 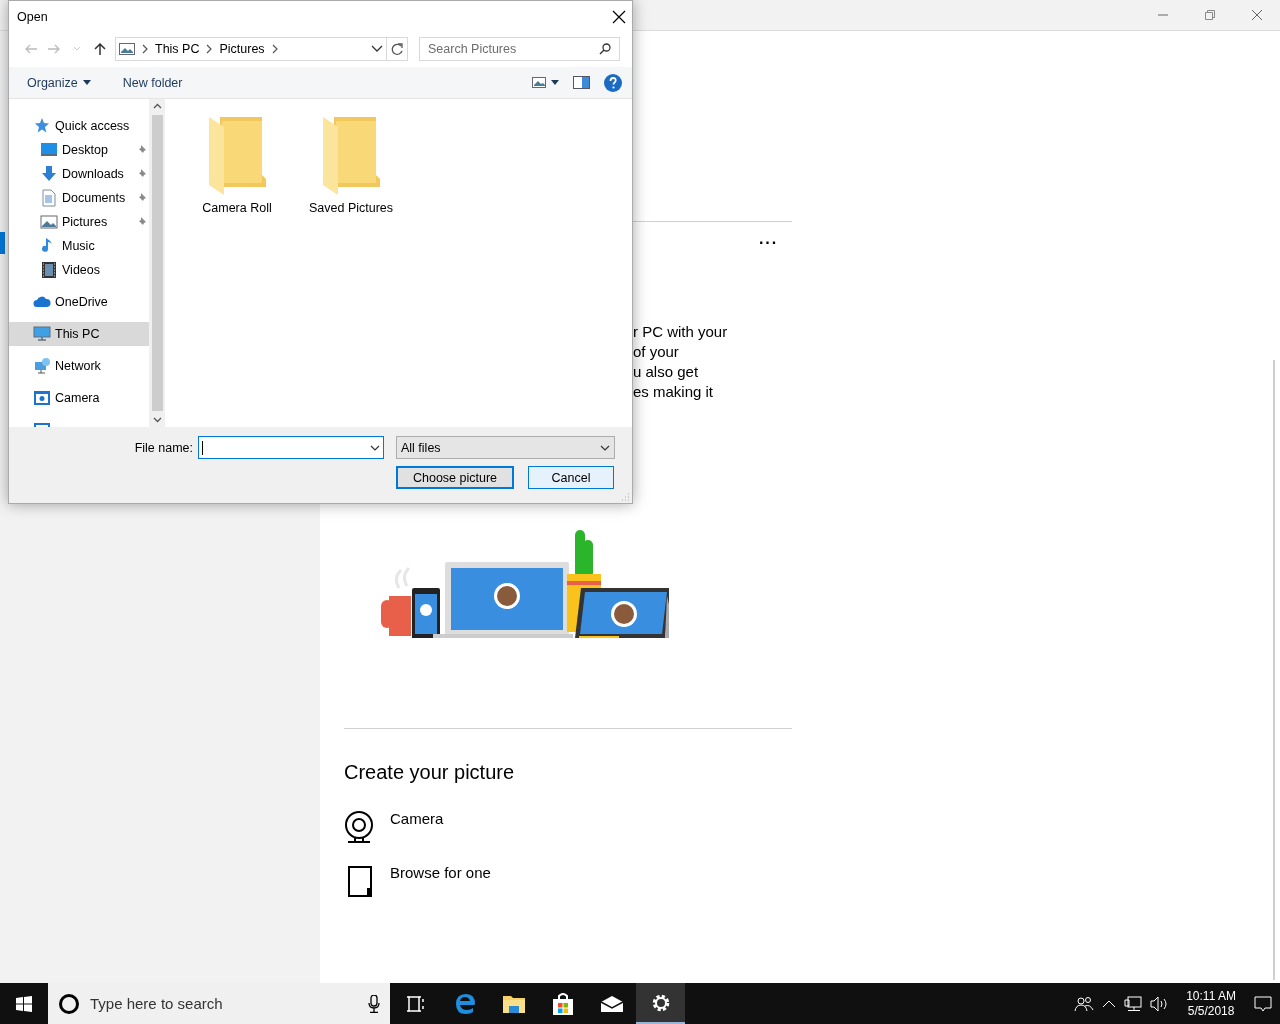 I want to click on chevron-up-icon, so click(x=1109, y=1003).